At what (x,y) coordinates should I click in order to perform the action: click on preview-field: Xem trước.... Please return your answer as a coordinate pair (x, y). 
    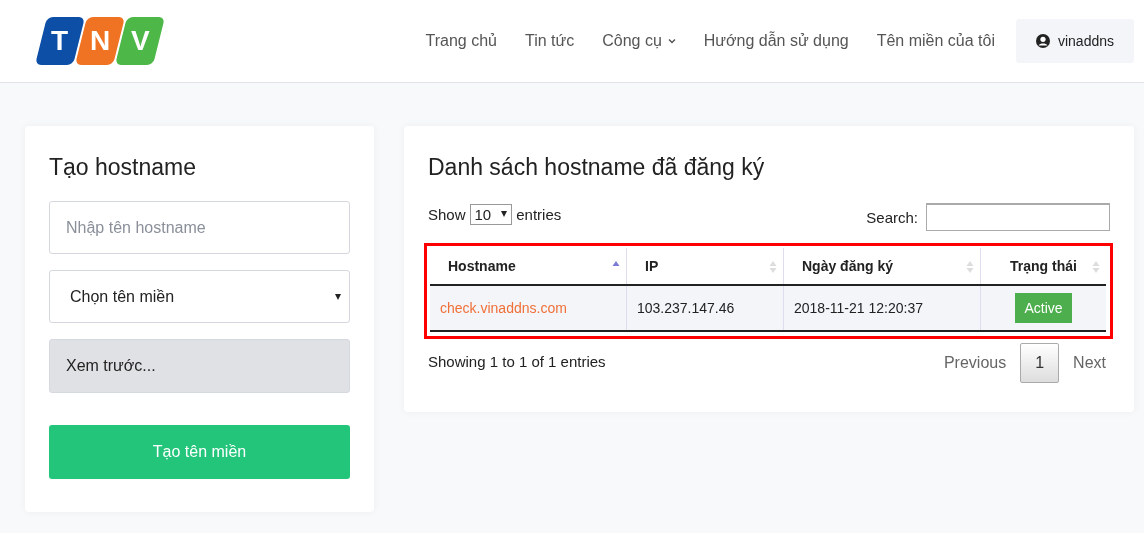
    Looking at the image, I should click on (199, 366).